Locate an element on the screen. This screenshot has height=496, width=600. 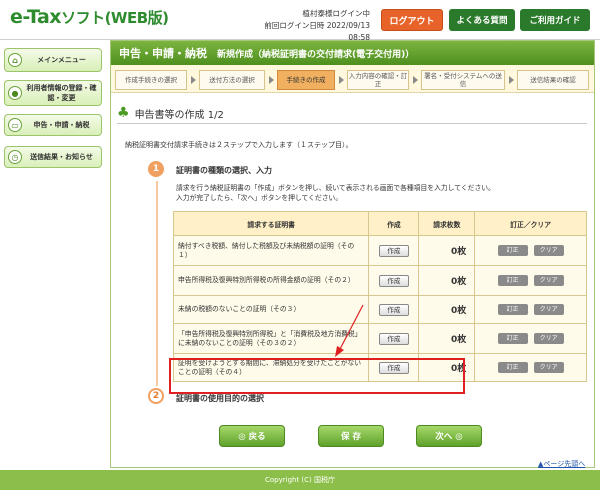
page-title-bar: 申告・申請・納税 新規作成（納税証明書の交付請求(電子交付用)） is located at coordinates (352, 53).